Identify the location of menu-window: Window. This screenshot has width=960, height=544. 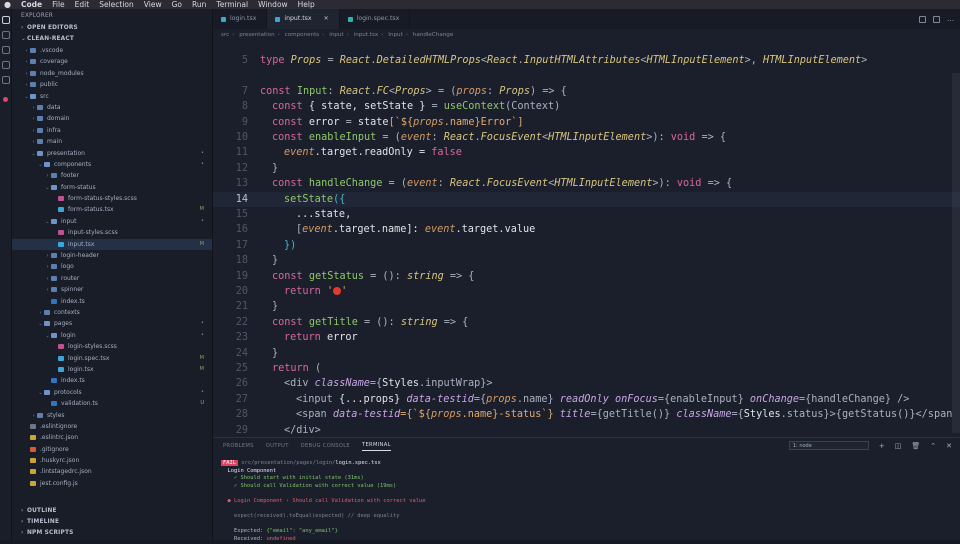
(273, 4).